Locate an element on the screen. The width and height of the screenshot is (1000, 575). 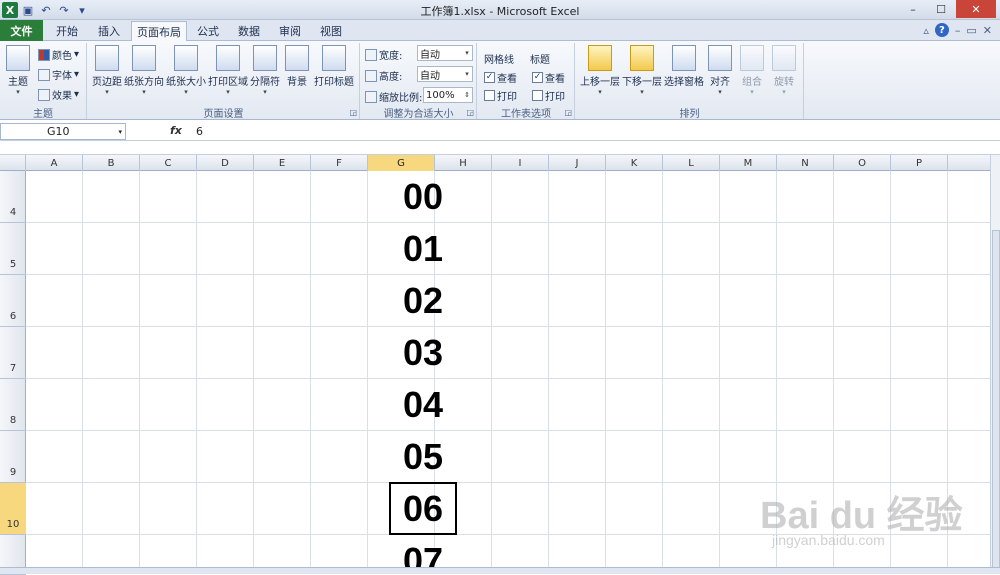
cell-g-value: 04 is located at coordinates (423, 405).